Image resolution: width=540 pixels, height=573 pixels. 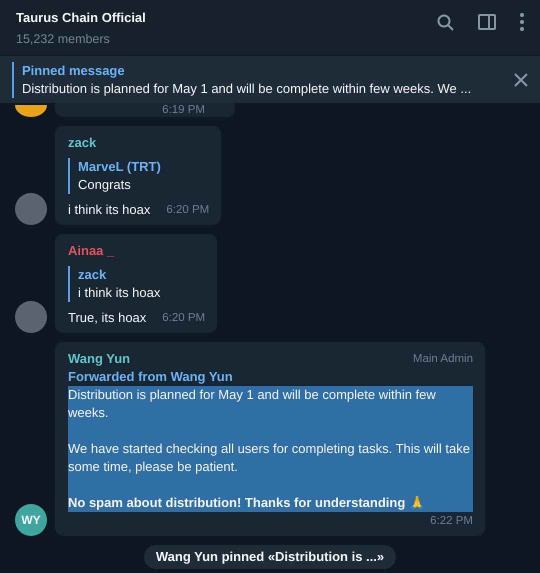 I want to click on message-time: 6:22 PM, so click(x=451, y=521).